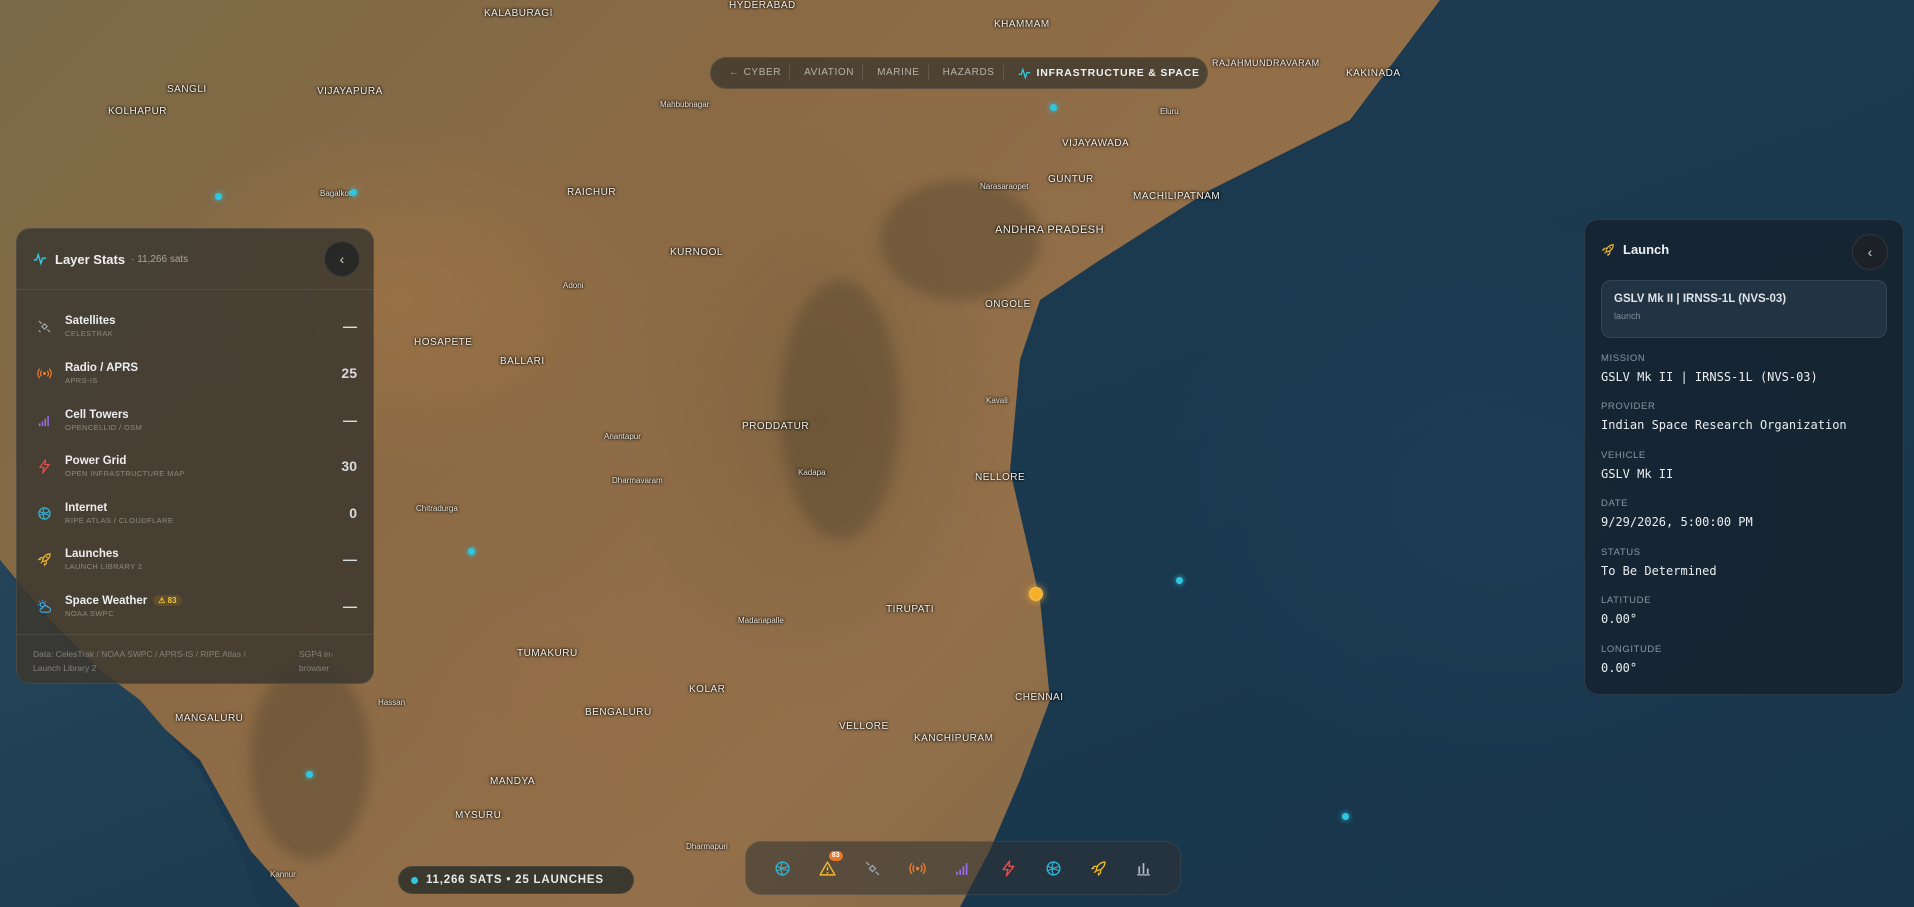 This screenshot has height=907, width=1914. I want to click on tab-aviation: AVIATION, so click(830, 73).